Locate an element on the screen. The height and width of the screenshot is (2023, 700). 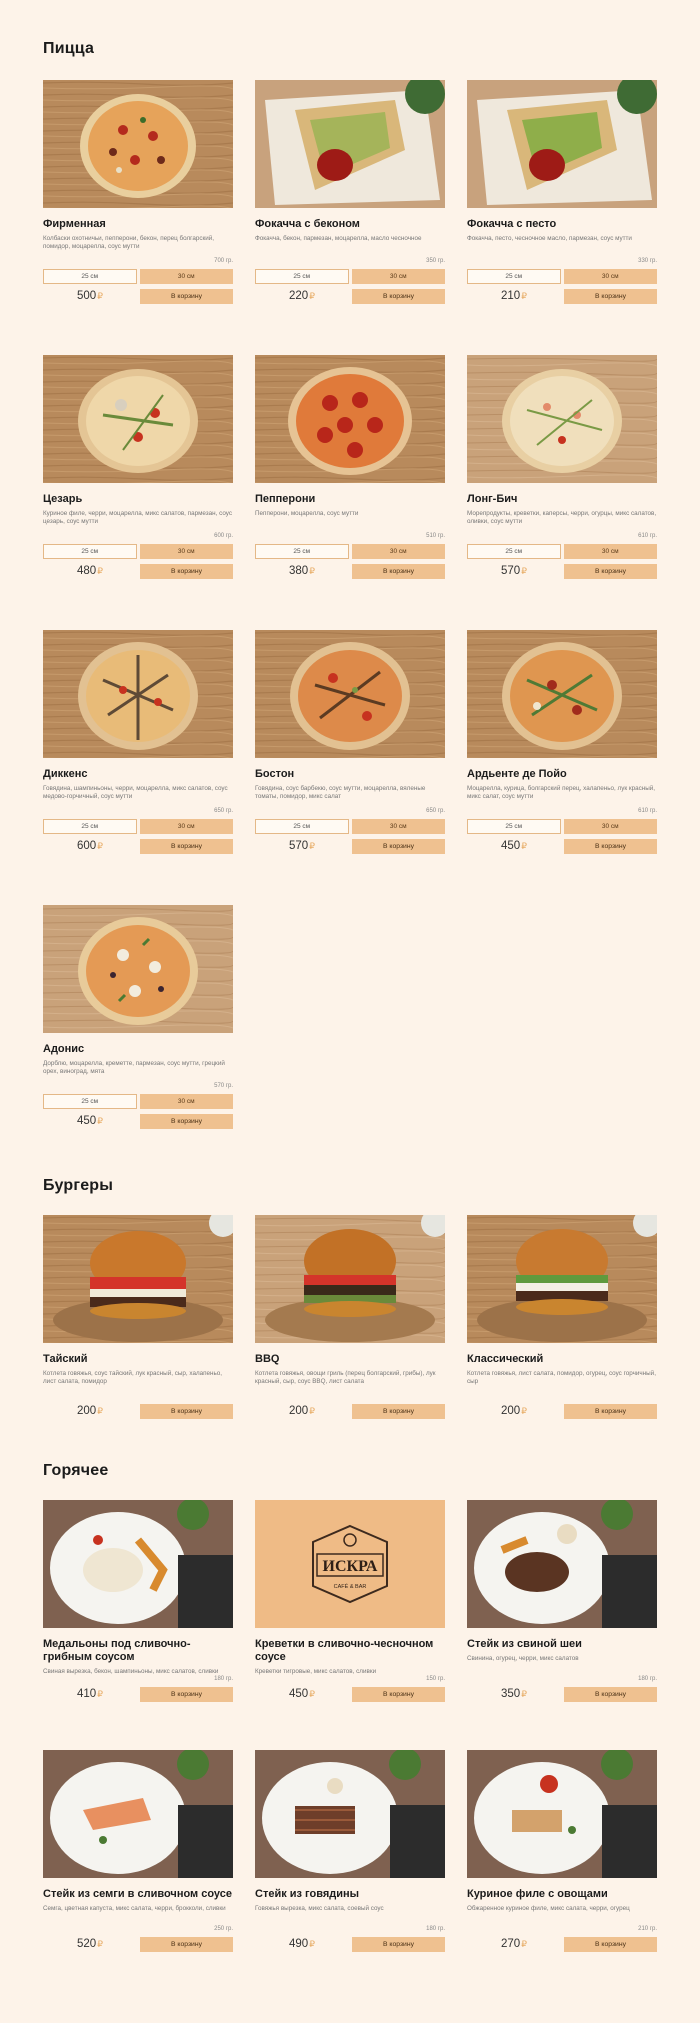
product-price: 200₽ is located at coordinates (302, 1411).